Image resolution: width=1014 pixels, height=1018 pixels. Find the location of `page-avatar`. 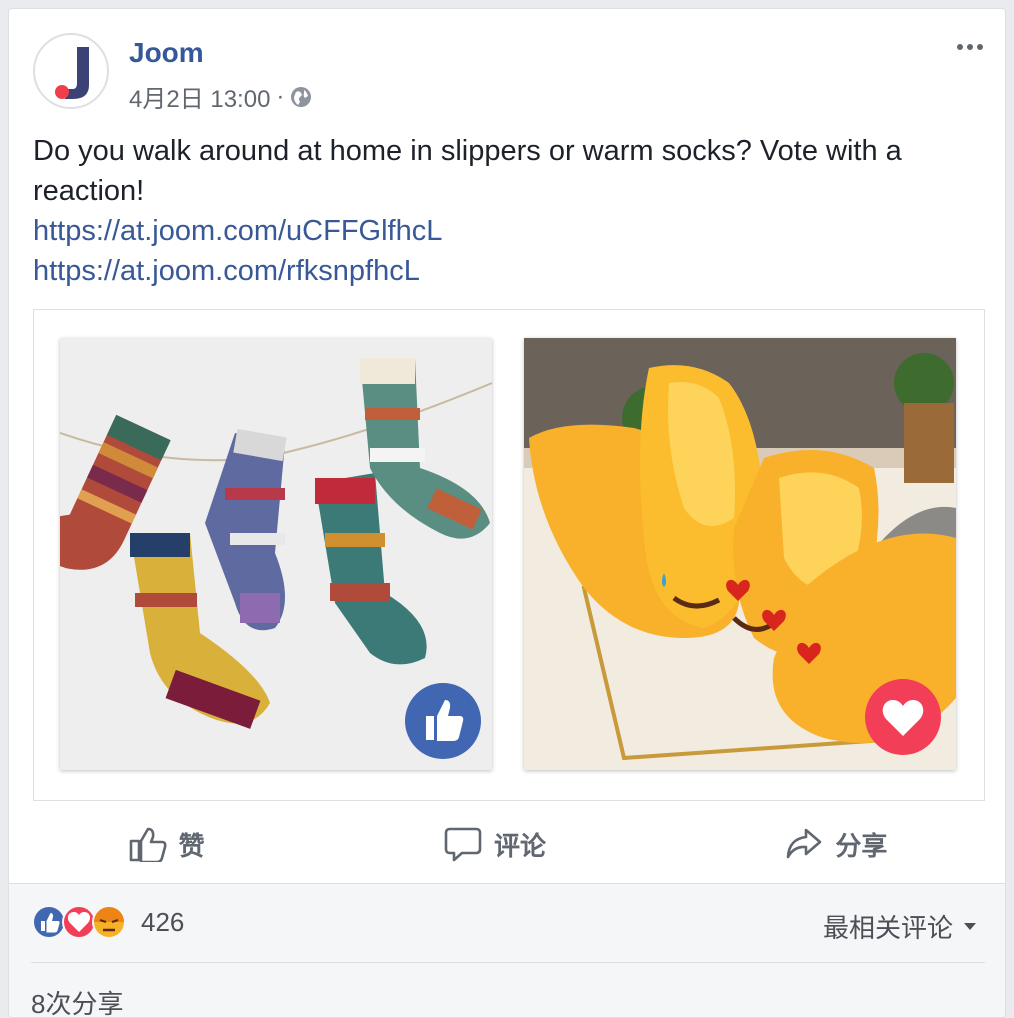

page-avatar is located at coordinates (71, 71).